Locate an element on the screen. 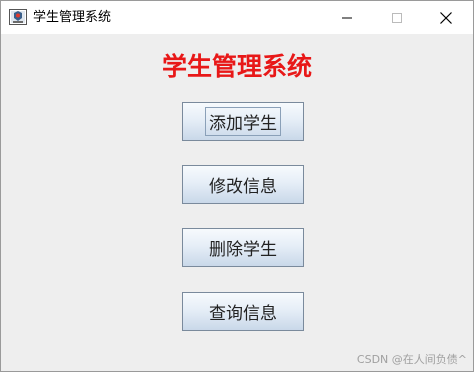 This screenshot has width=474, height=372. window-title: 学生管理系统 is located at coordinates (72, 17).